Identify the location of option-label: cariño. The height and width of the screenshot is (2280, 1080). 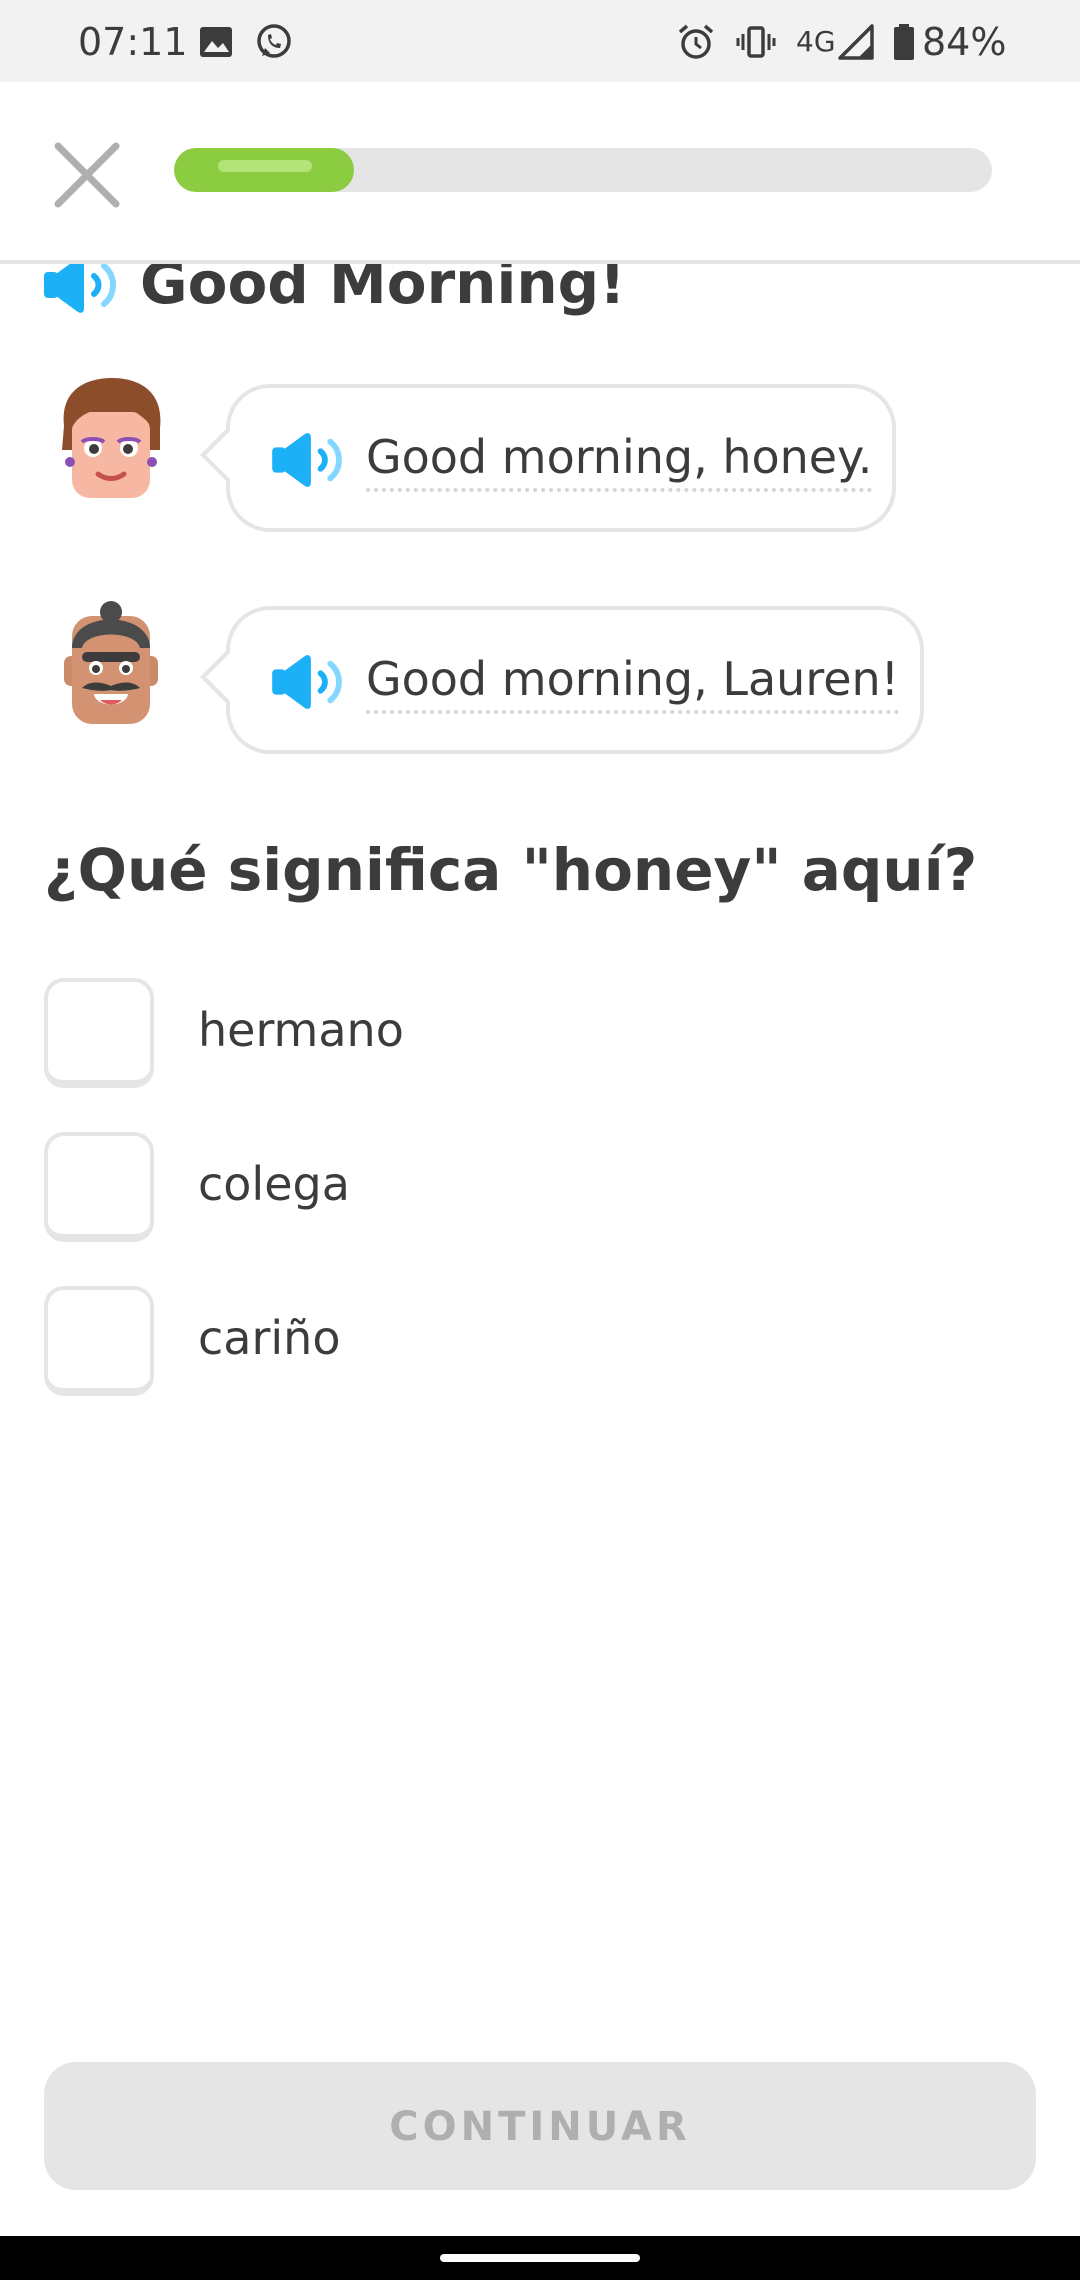
(269, 1338).